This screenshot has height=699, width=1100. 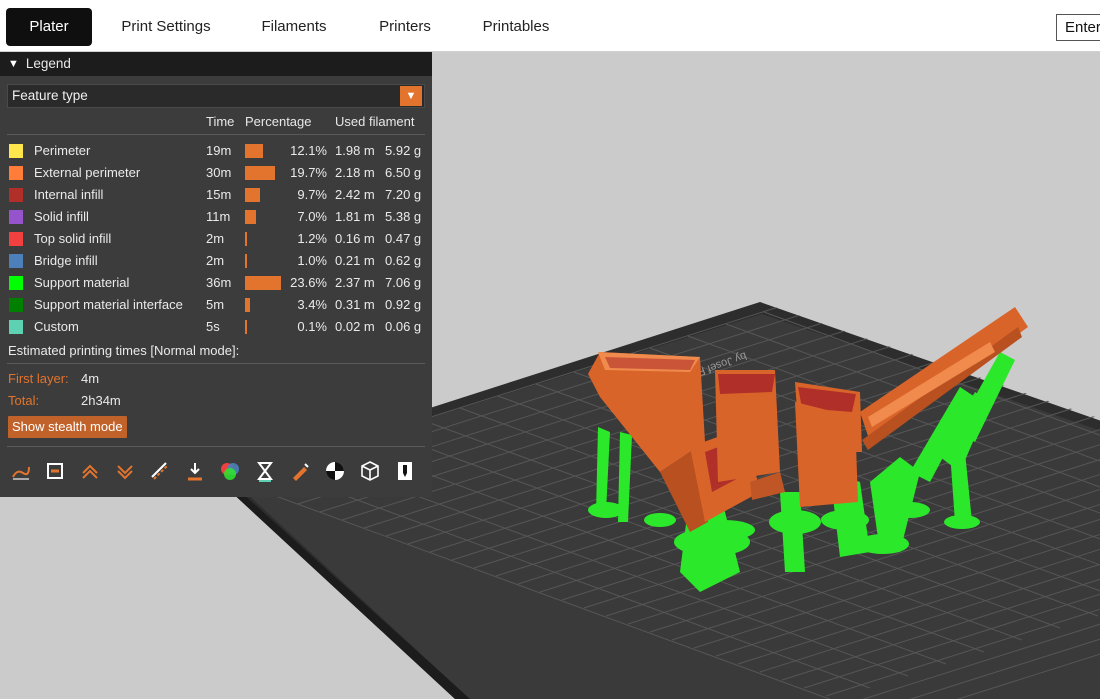 What do you see at coordinates (375, 121) in the screenshot?
I see `used-filament-column-header: Used filament` at bounding box center [375, 121].